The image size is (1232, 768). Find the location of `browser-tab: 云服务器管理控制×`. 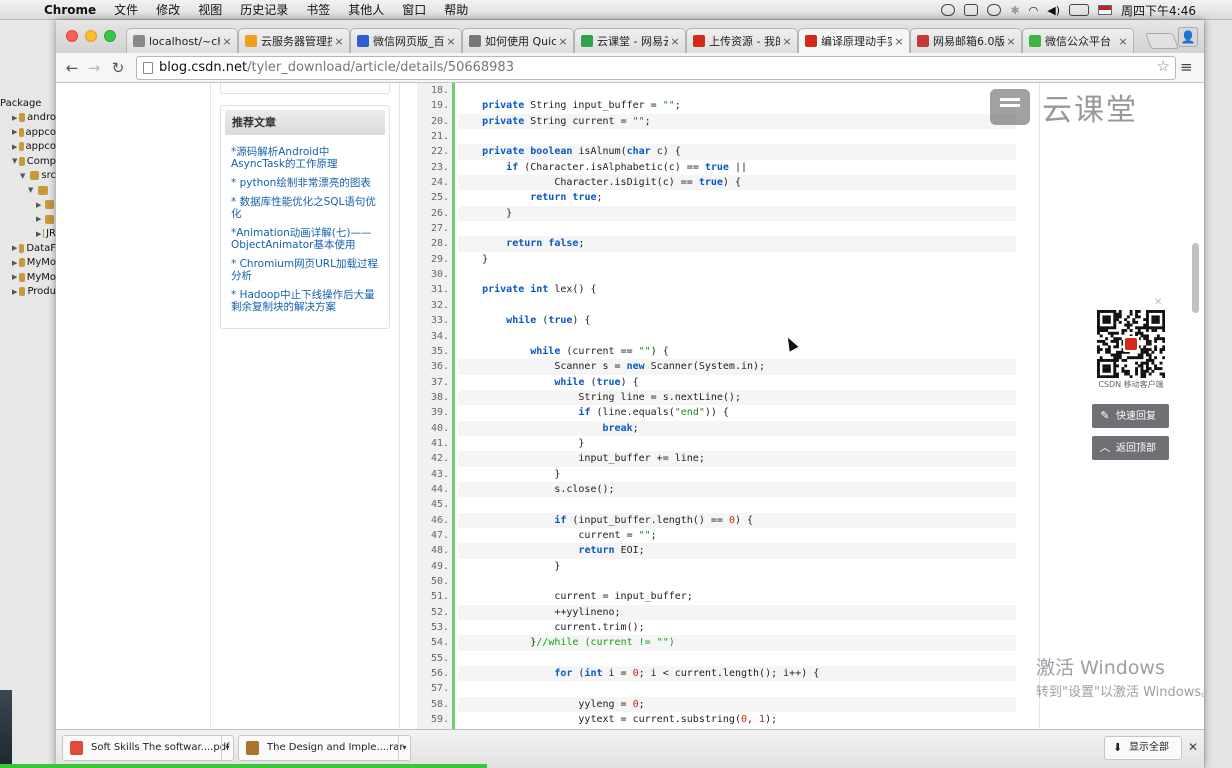

browser-tab: 云服务器管理控制× is located at coordinates (294, 40).